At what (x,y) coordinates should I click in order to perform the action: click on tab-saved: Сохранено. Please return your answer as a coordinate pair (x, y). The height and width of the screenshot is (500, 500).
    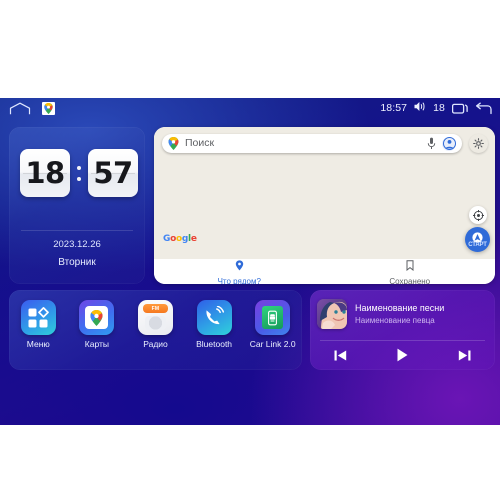
    Looking at the image, I should click on (410, 271).